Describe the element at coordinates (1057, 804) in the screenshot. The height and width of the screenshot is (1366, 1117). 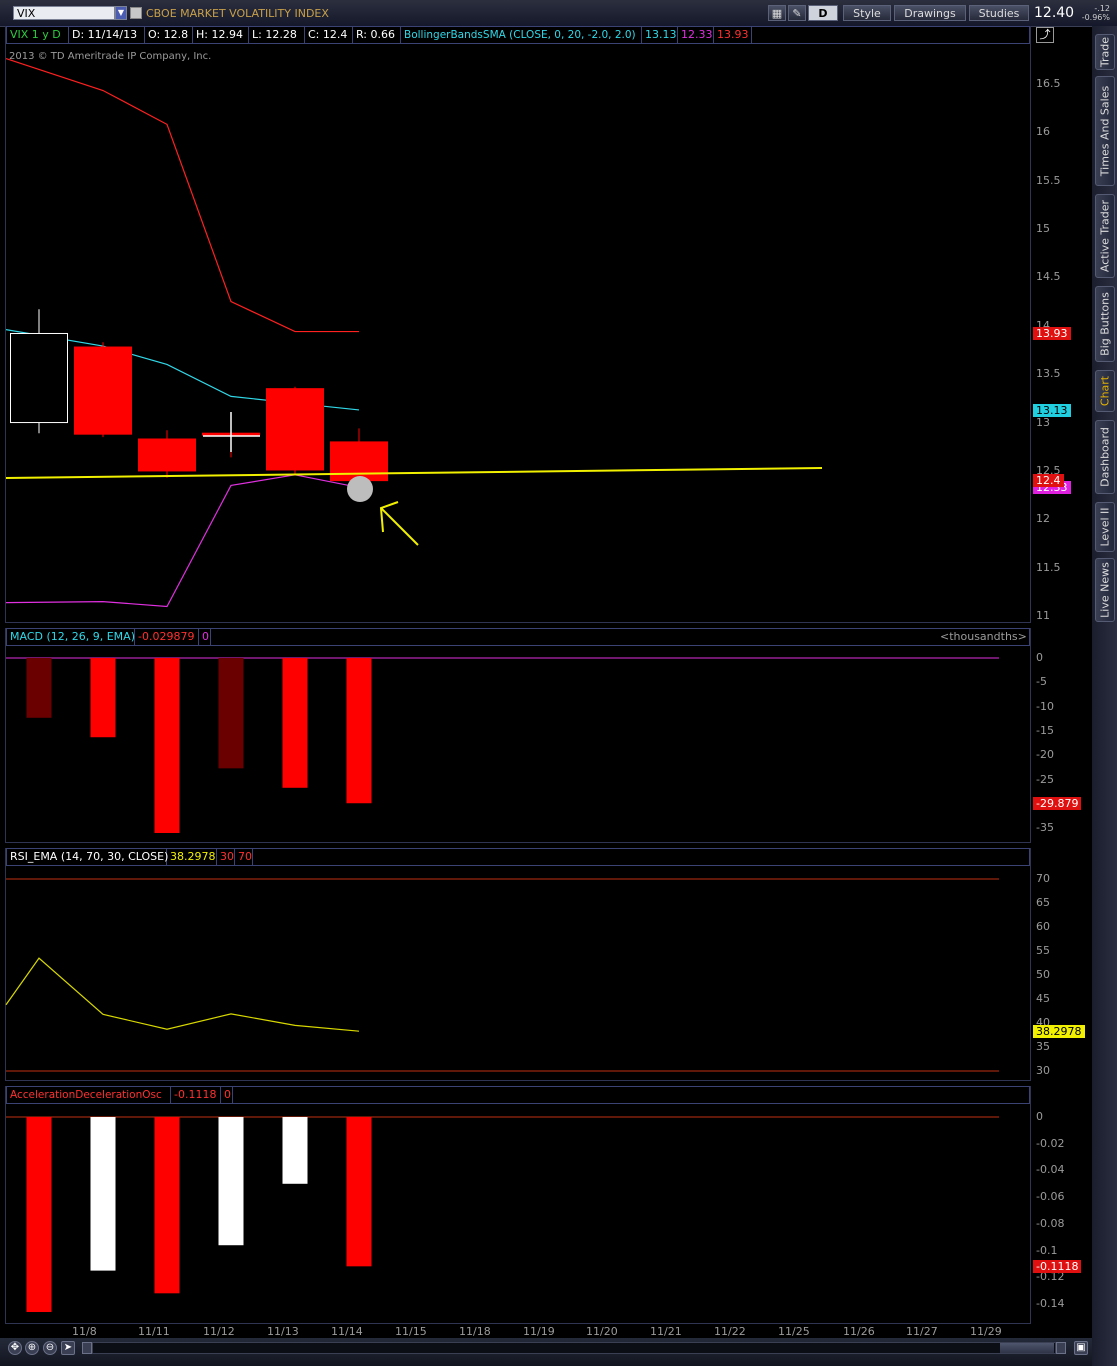
I see `macd-value-tag: -29.879` at that location.